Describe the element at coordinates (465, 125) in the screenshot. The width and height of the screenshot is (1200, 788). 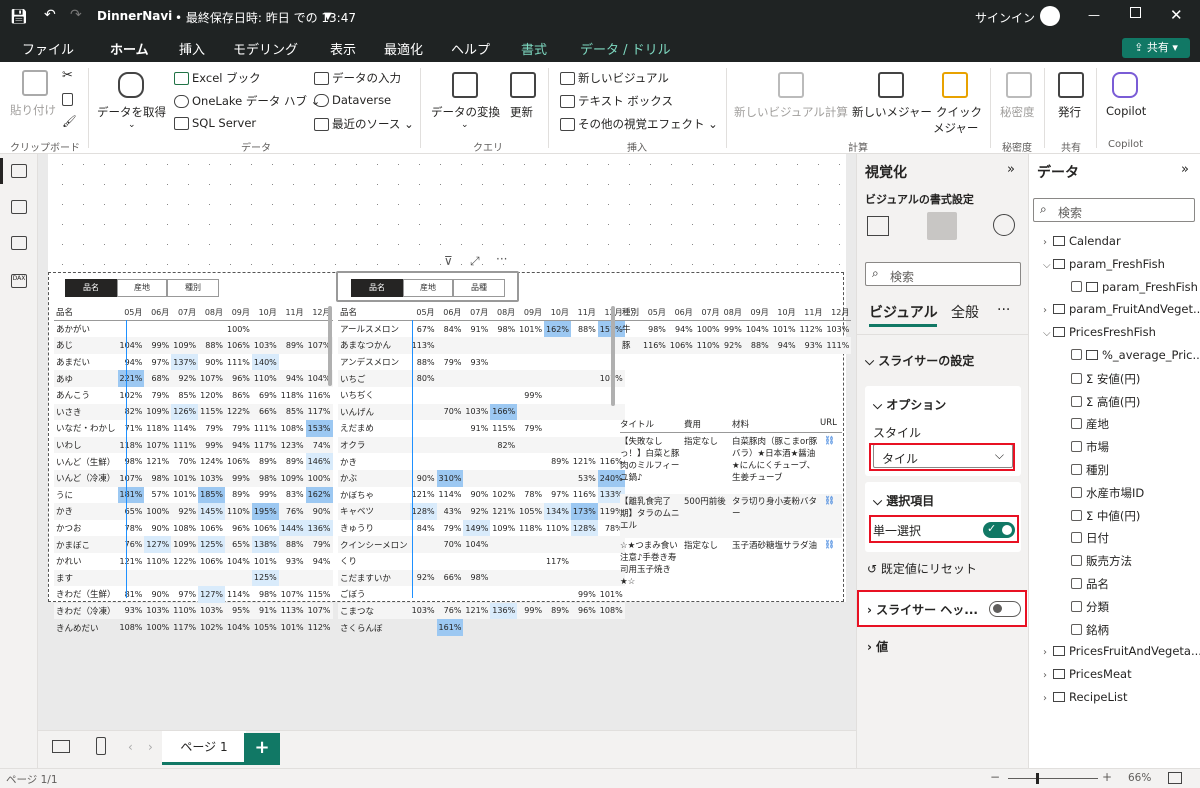
I see `chevron-down-icon: ⌄` at that location.